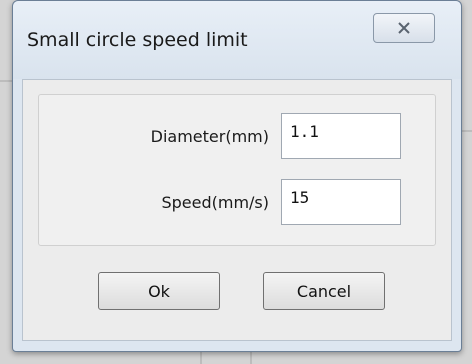  What do you see at coordinates (137, 40) in the screenshot?
I see `dialog-title: Small circle speed limit` at bounding box center [137, 40].